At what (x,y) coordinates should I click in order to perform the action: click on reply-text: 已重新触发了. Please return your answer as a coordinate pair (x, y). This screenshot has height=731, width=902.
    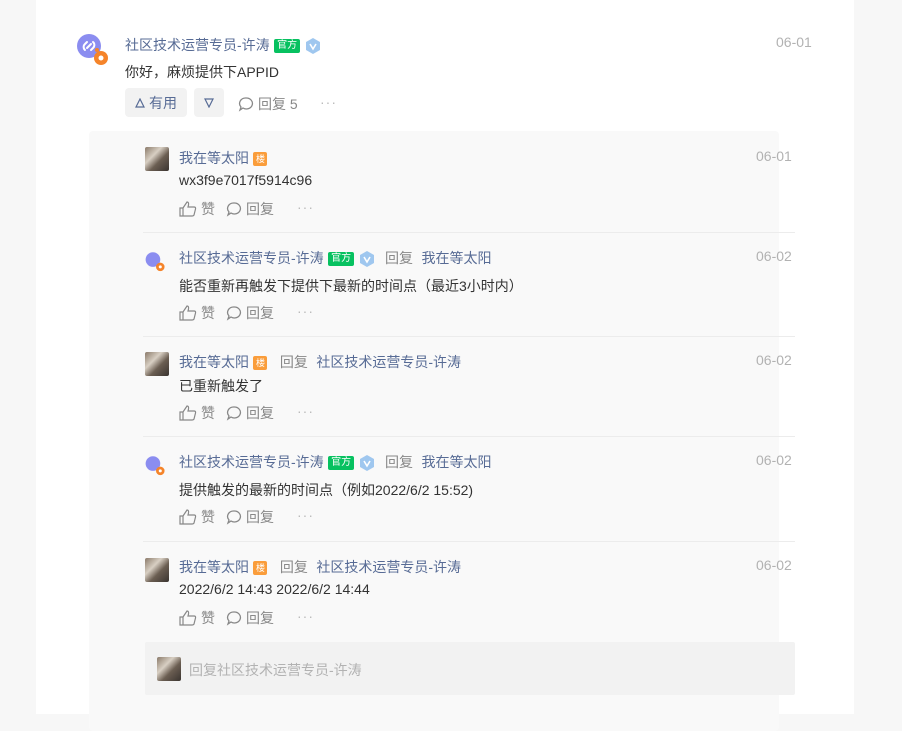
    Looking at the image, I should click on (221, 386).